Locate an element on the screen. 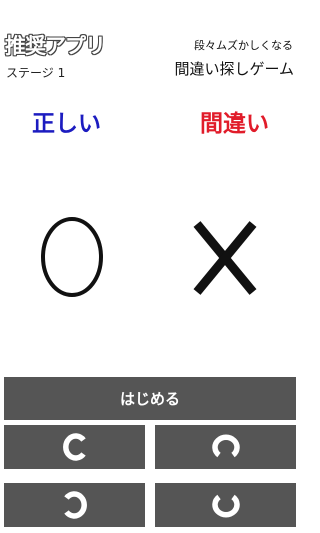 The height and width of the screenshot is (533, 320). option-button-bottom-right is located at coordinates (225, 505).